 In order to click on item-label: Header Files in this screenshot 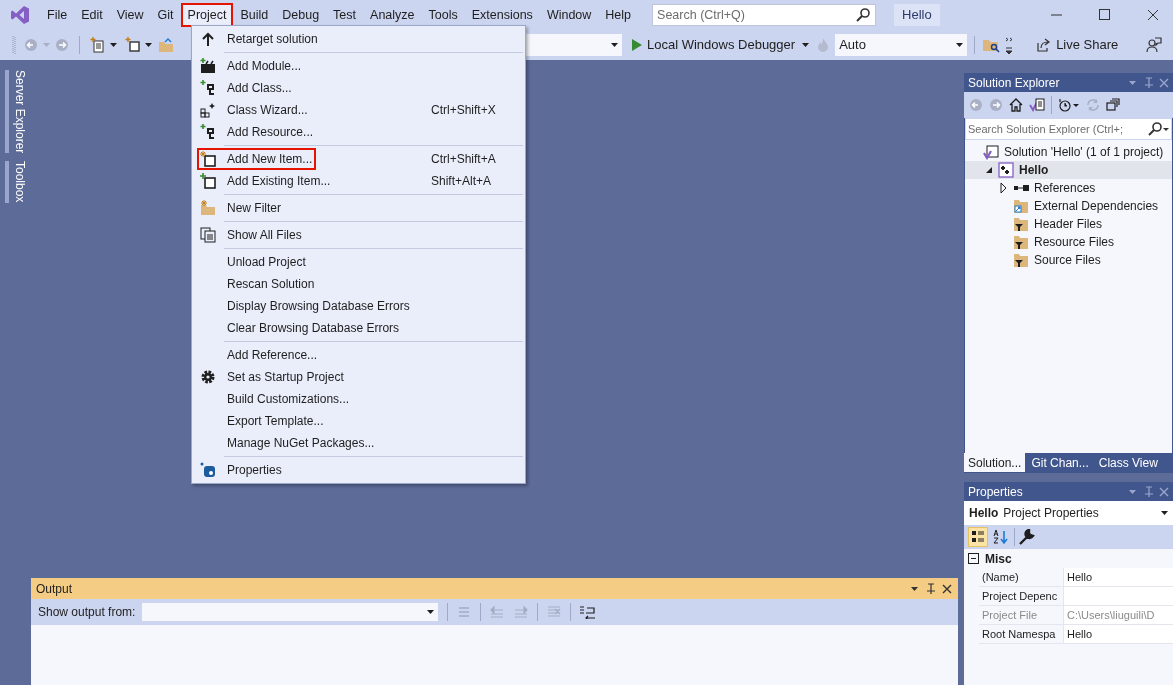, I will do `click(1068, 224)`.